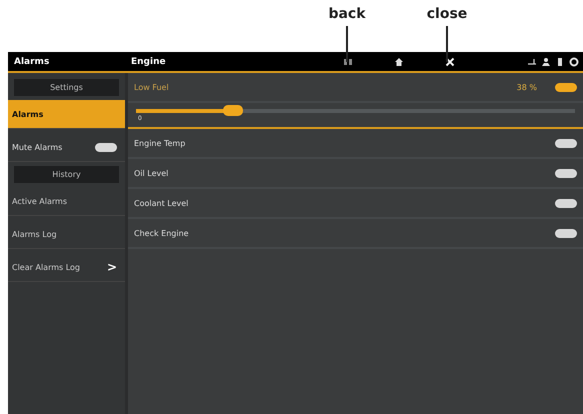  I want to click on alarm-label: Engine Temp, so click(160, 143).